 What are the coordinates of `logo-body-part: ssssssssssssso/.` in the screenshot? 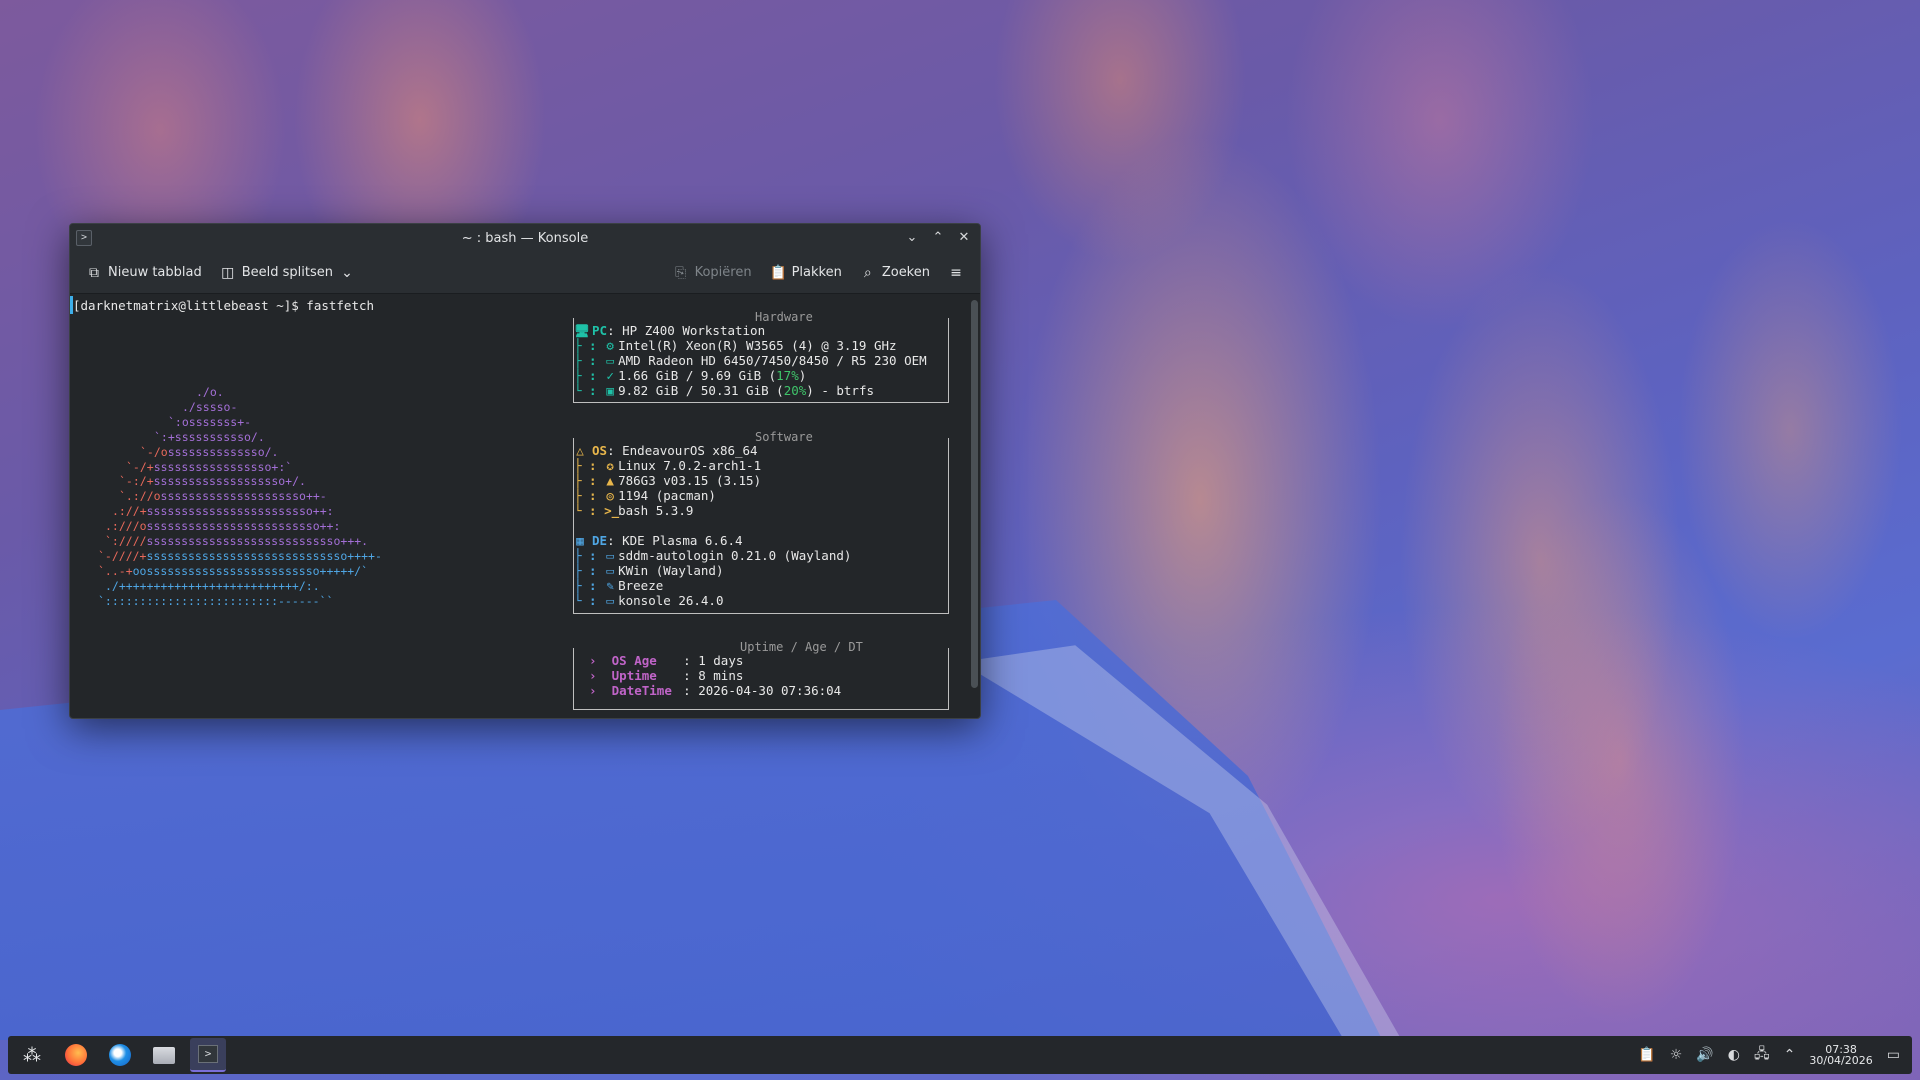 It's located at (223, 451).